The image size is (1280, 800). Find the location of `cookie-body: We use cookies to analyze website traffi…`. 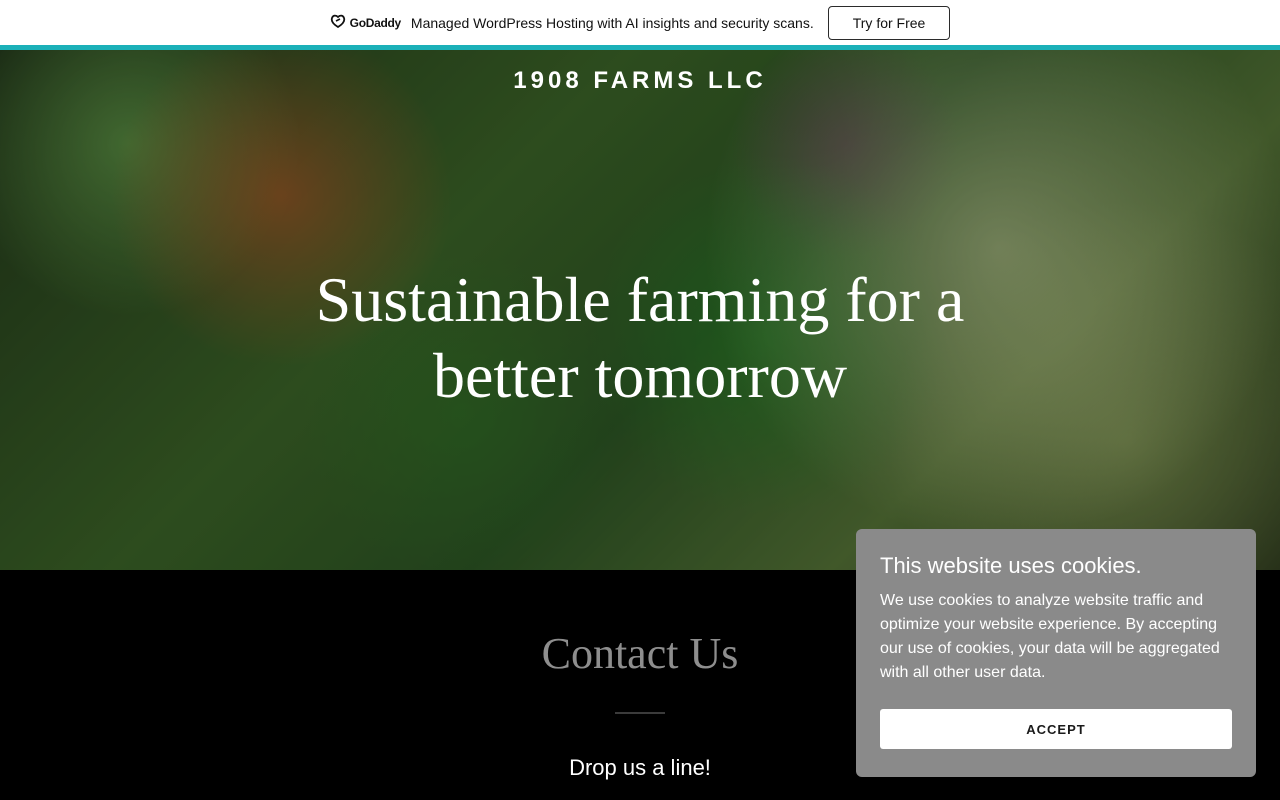

cookie-body: We use cookies to analyze website traffi… is located at coordinates (1050, 636).